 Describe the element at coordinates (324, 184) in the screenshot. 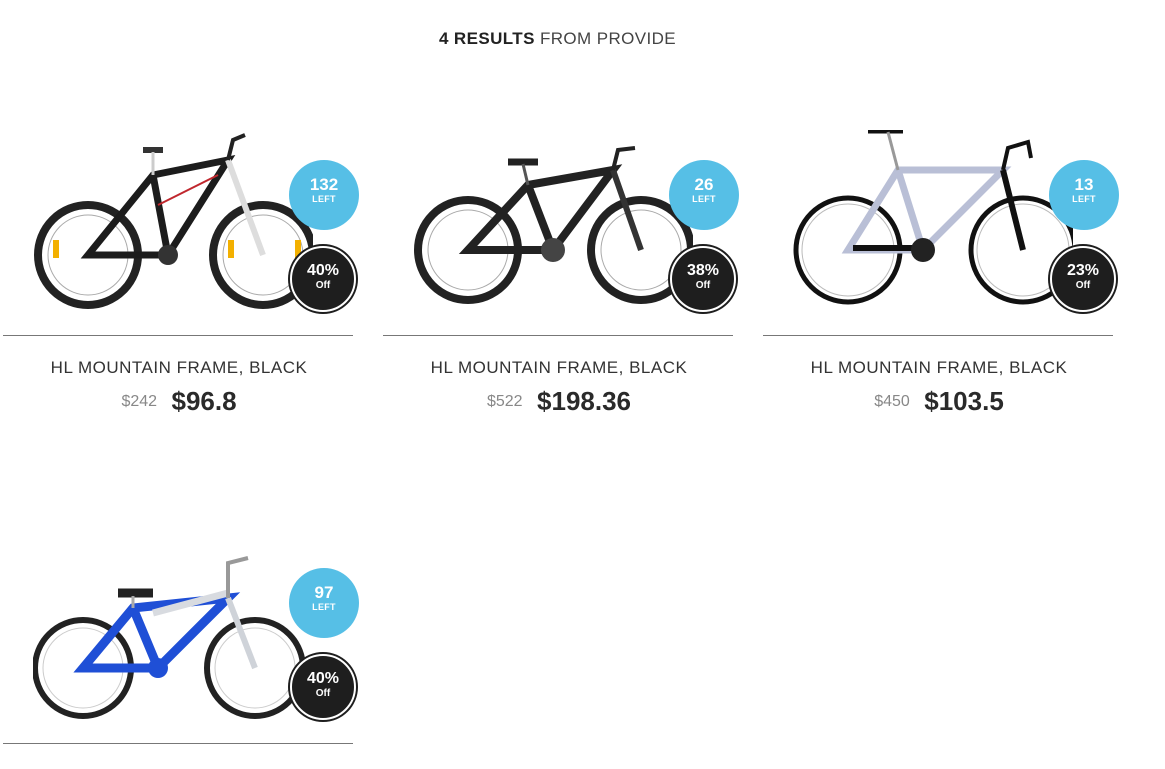

I see `stock-left-count: 132` at that location.